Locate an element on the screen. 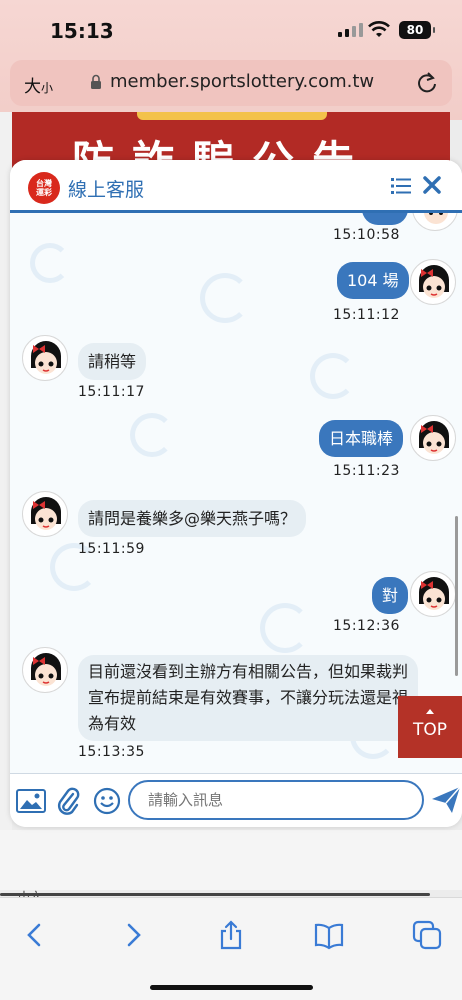  message-time: 15:11:17 is located at coordinates (111, 392).